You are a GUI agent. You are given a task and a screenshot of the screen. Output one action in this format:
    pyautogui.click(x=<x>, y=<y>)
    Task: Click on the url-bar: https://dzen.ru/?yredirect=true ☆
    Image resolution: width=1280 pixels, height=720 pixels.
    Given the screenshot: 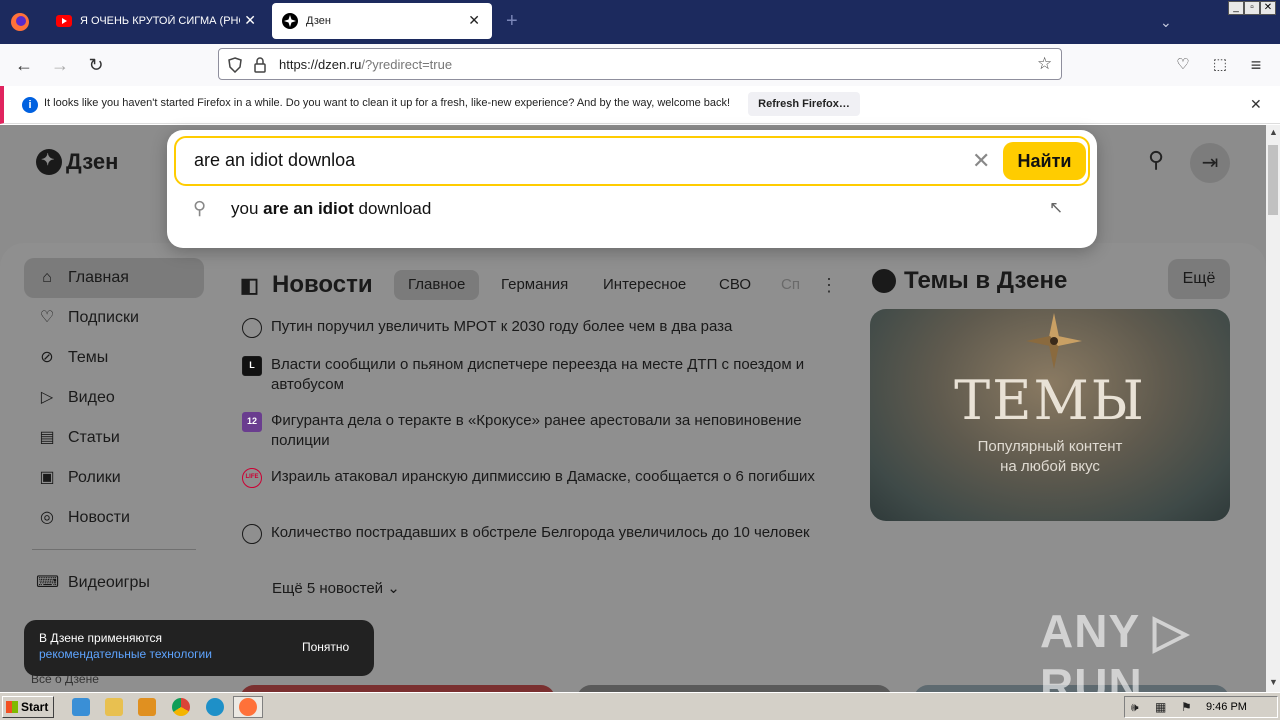 What is the action you would take?
    pyautogui.click(x=640, y=64)
    